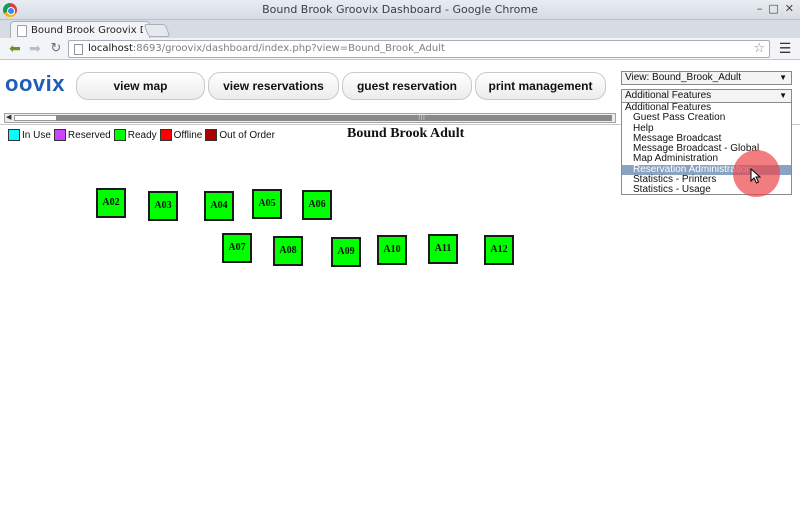 This screenshot has height=532, width=800. What do you see at coordinates (407, 86) in the screenshot?
I see `guest-reservation-button: guest reservation` at bounding box center [407, 86].